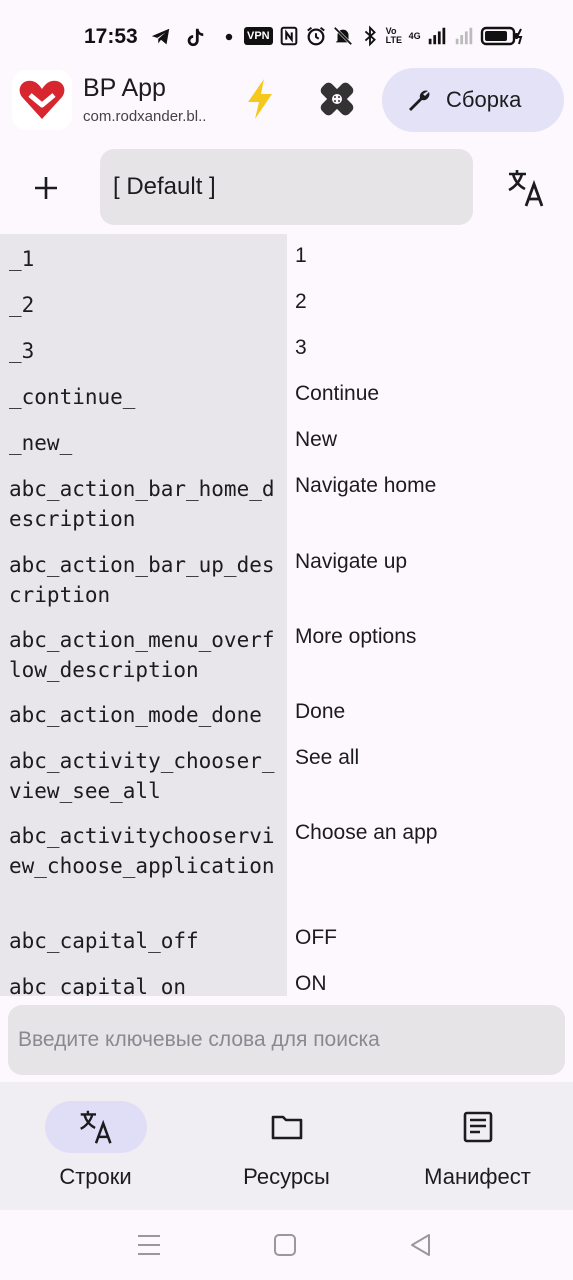  What do you see at coordinates (311, 983) in the screenshot?
I see `string-value: ON` at bounding box center [311, 983].